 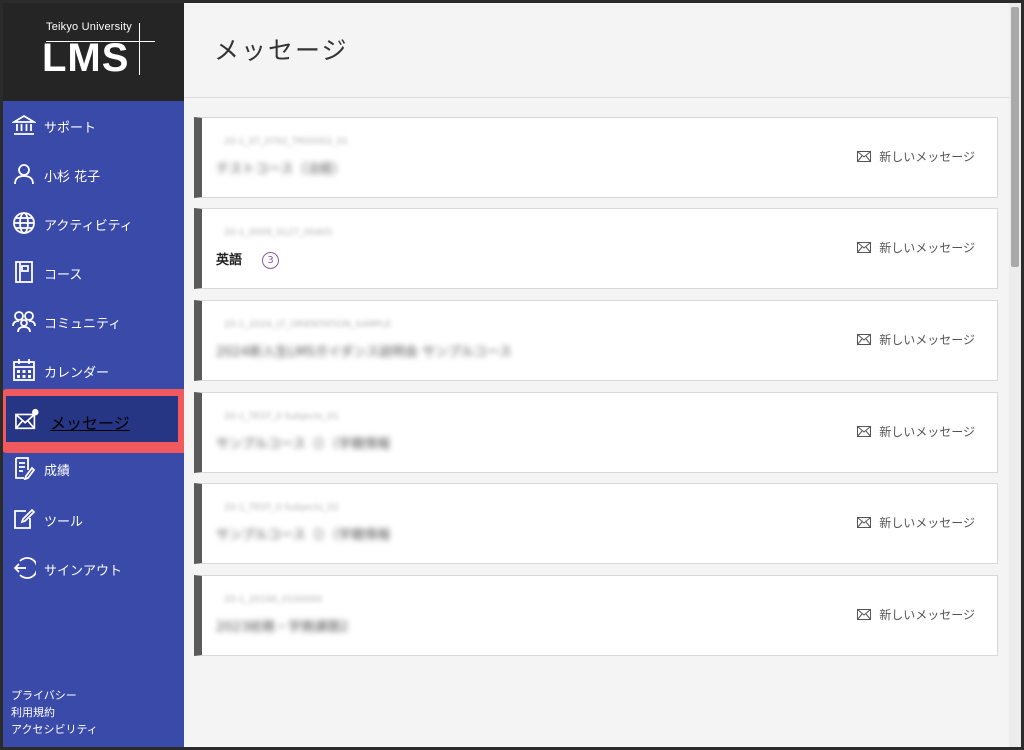 I want to click on sidebar-item-label: ツール, so click(x=64, y=522).